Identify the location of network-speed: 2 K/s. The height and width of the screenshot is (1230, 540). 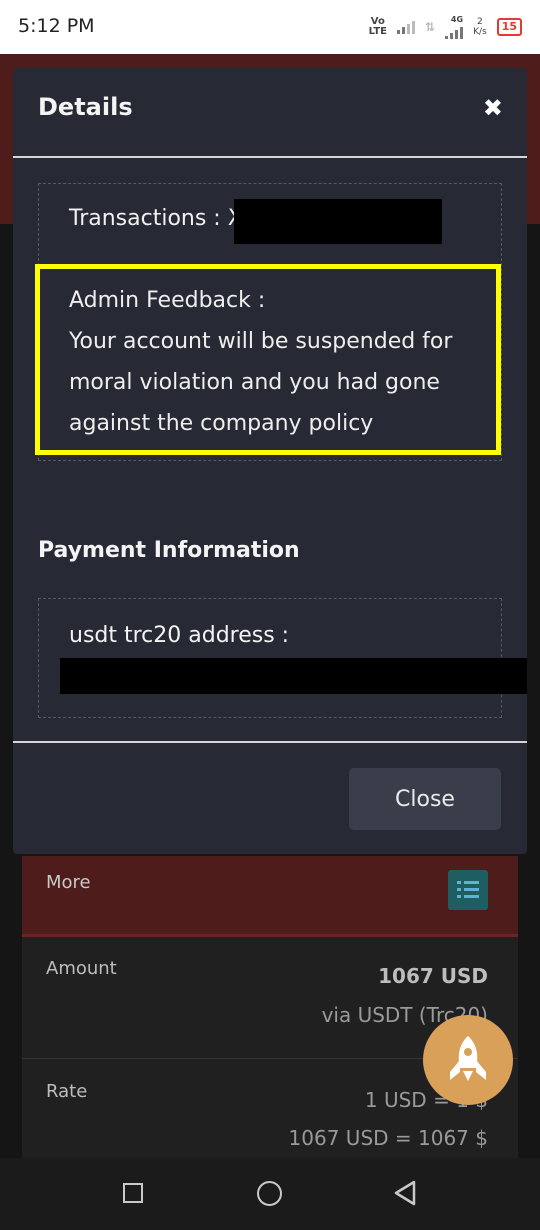
(480, 27).